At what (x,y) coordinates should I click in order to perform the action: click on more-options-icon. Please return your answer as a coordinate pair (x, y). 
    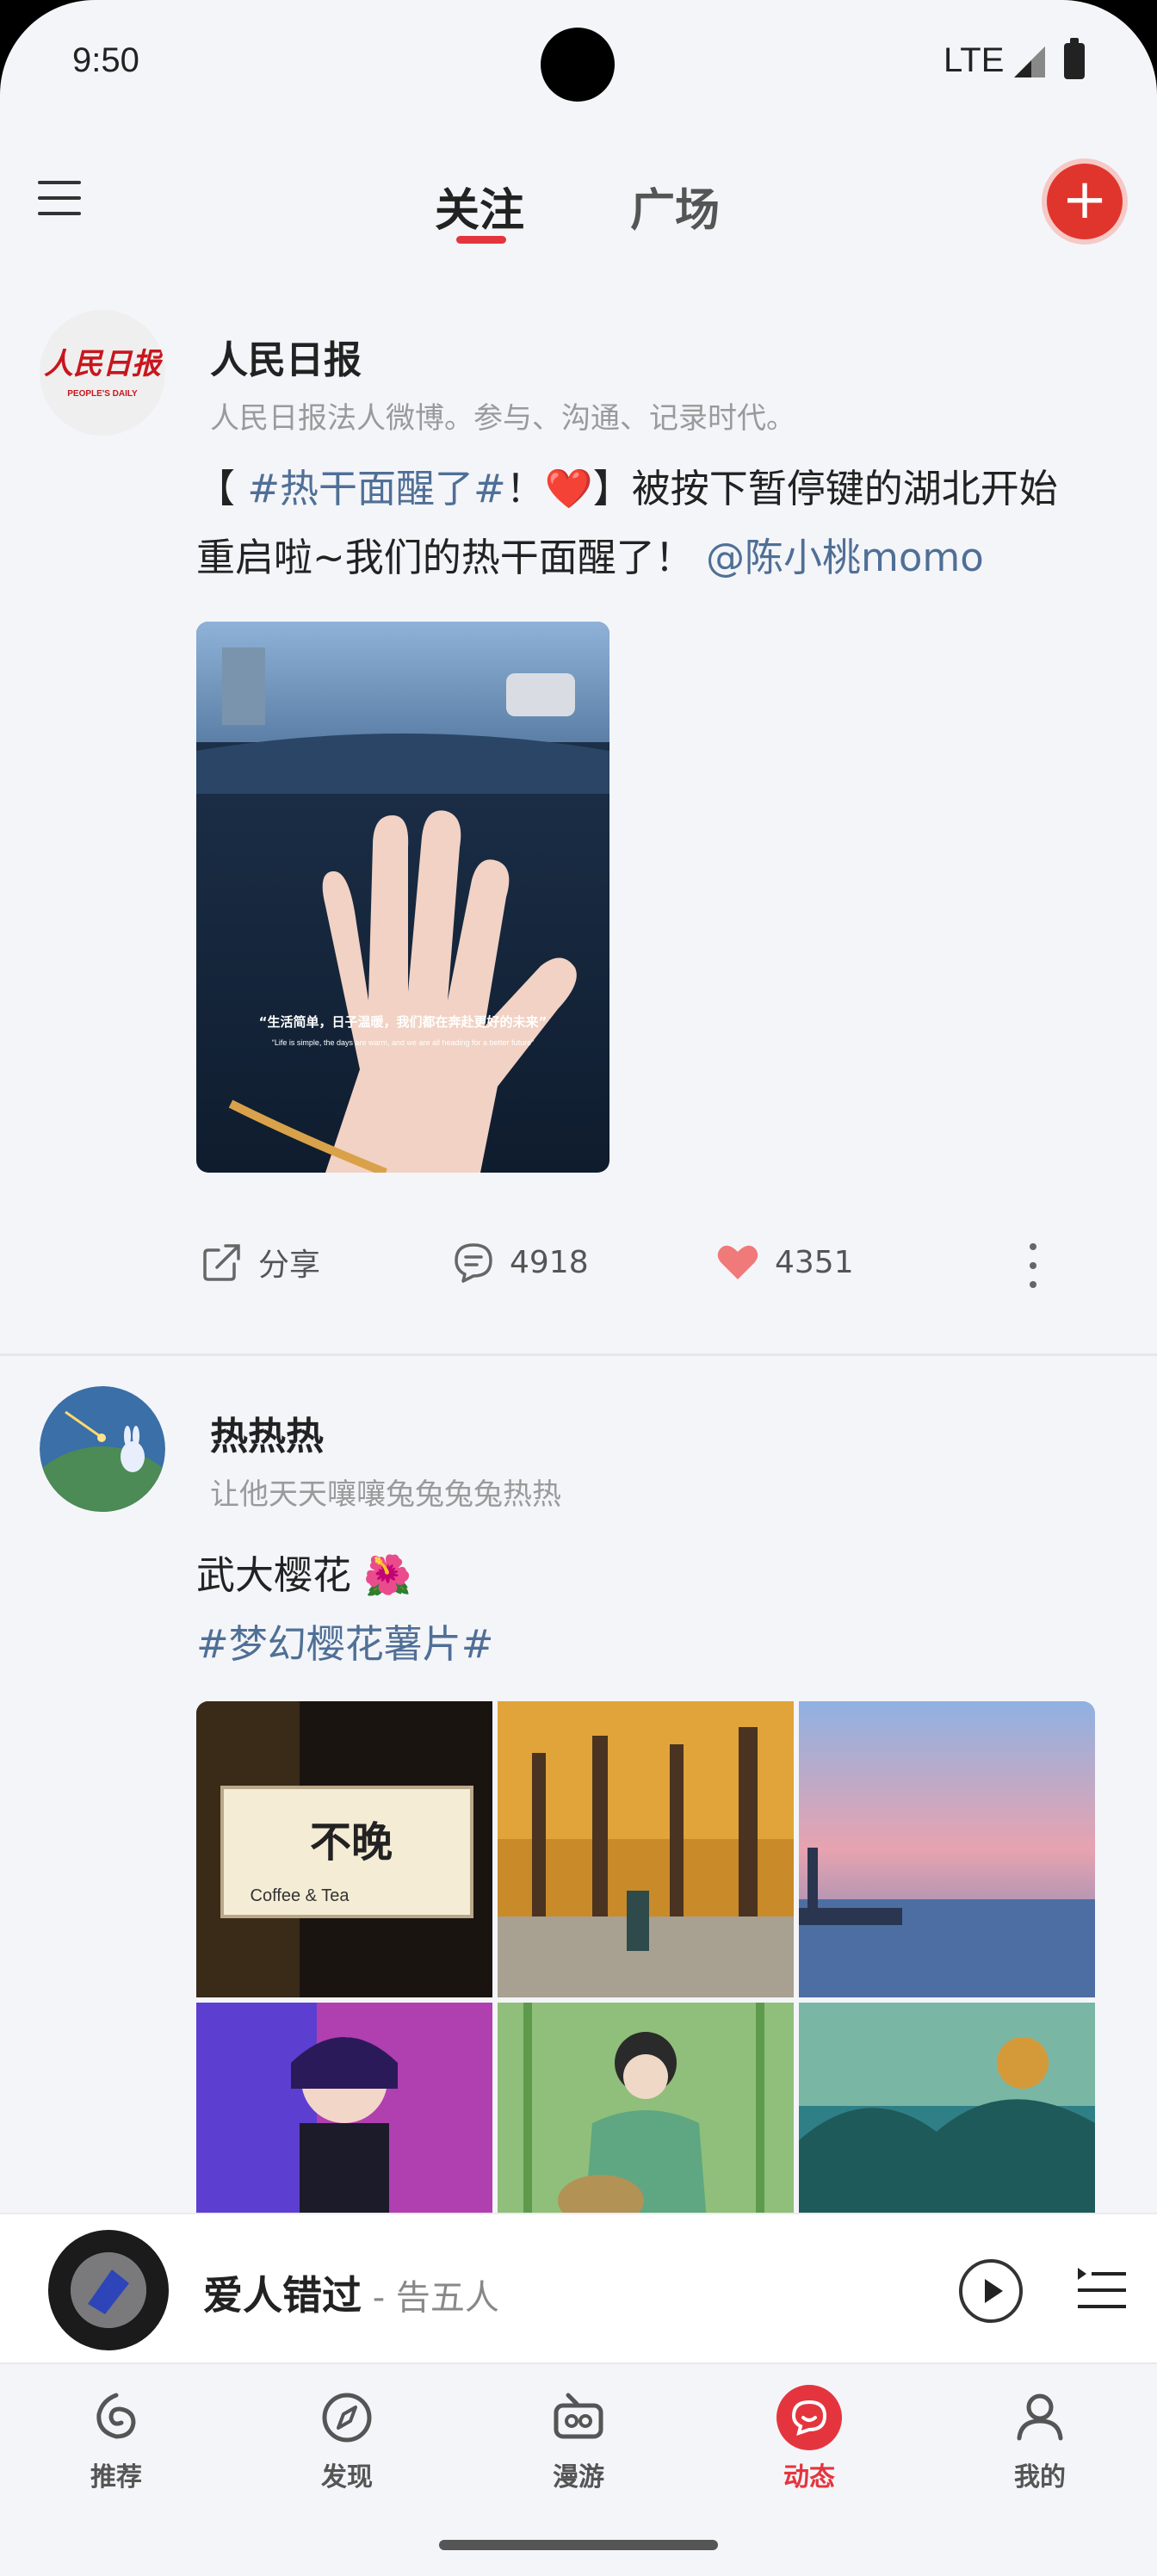
    Looking at the image, I should click on (1033, 1265).